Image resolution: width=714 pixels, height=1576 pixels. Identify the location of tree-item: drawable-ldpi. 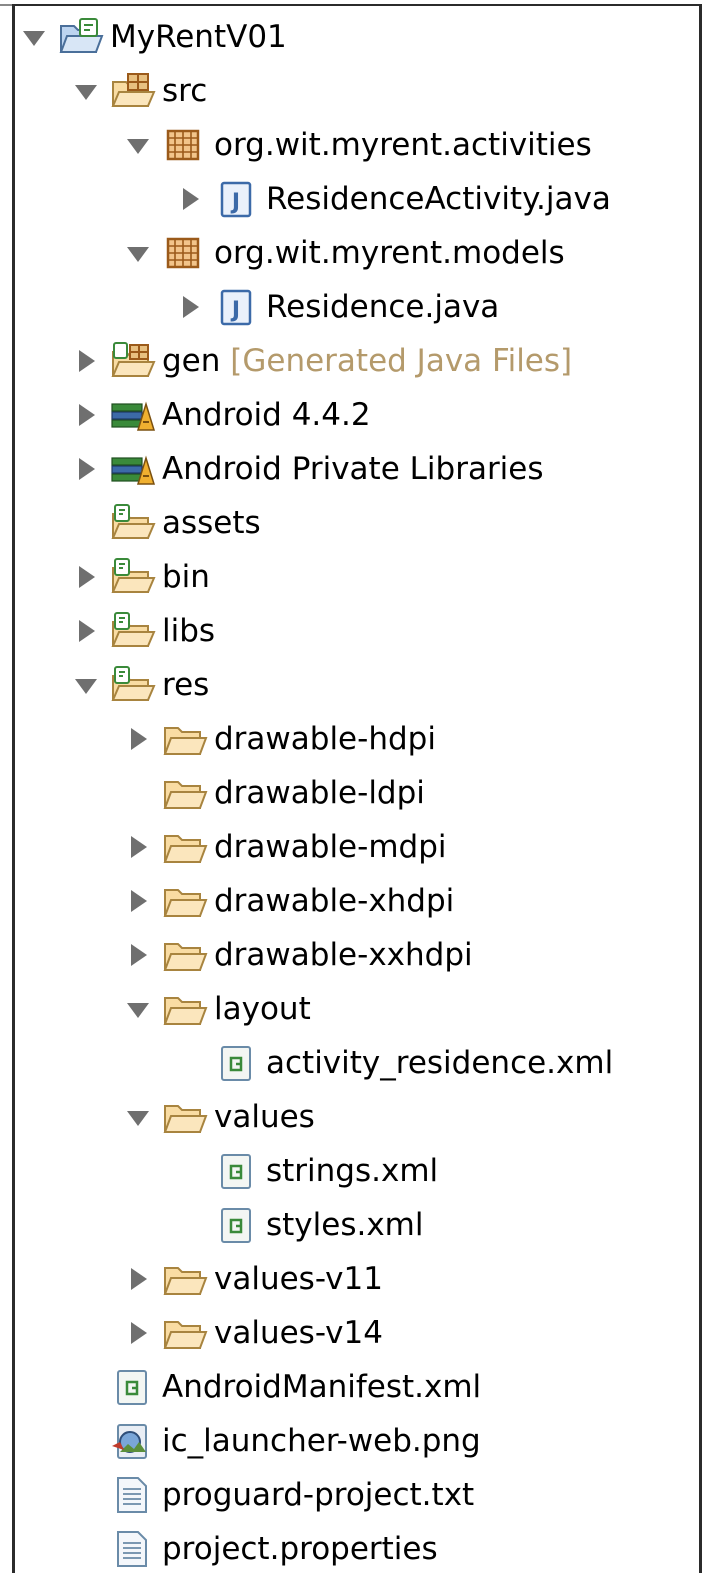
(350, 793).